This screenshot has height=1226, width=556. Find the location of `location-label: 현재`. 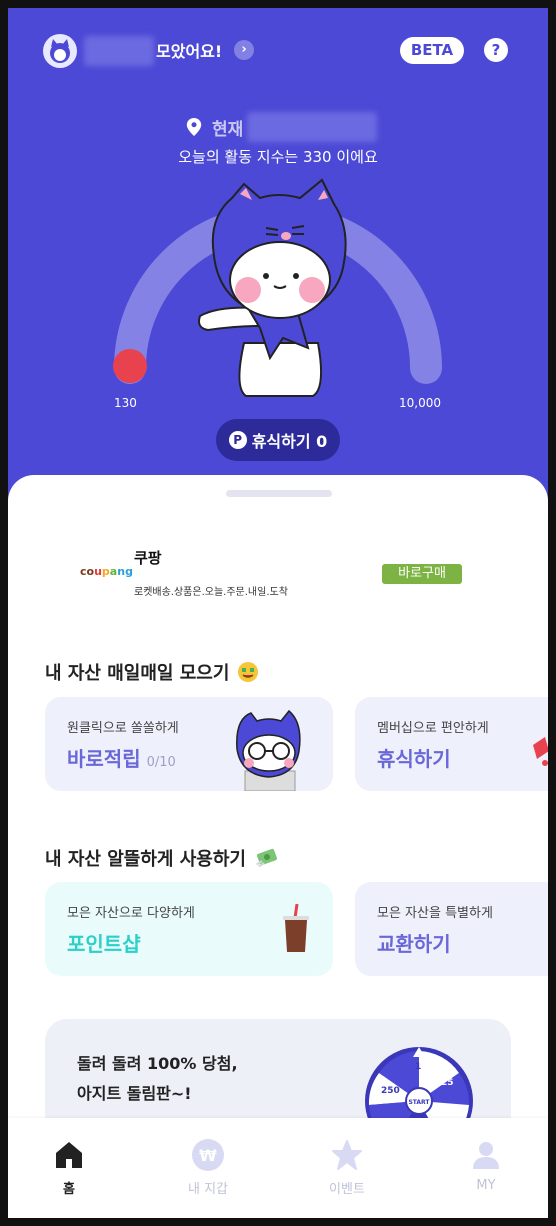

location-label: 현재 is located at coordinates (228, 129).